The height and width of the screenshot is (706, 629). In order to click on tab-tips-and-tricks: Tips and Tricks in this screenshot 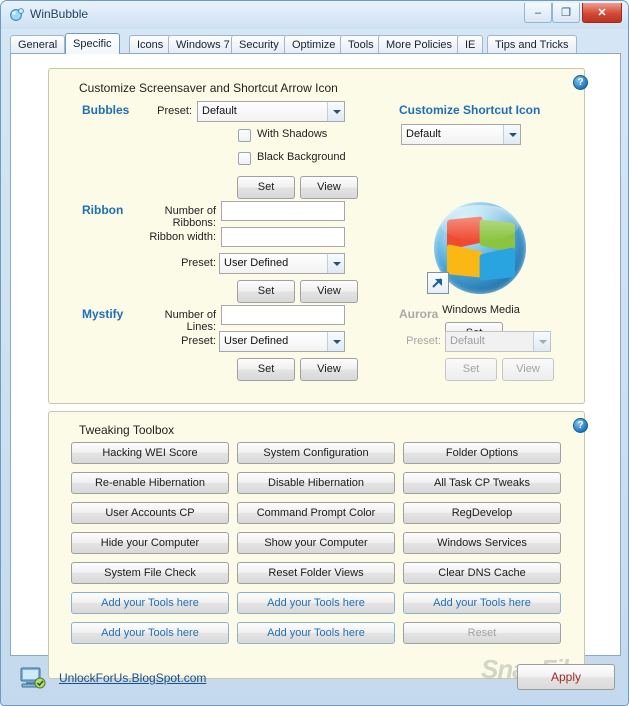, I will do `click(532, 44)`.